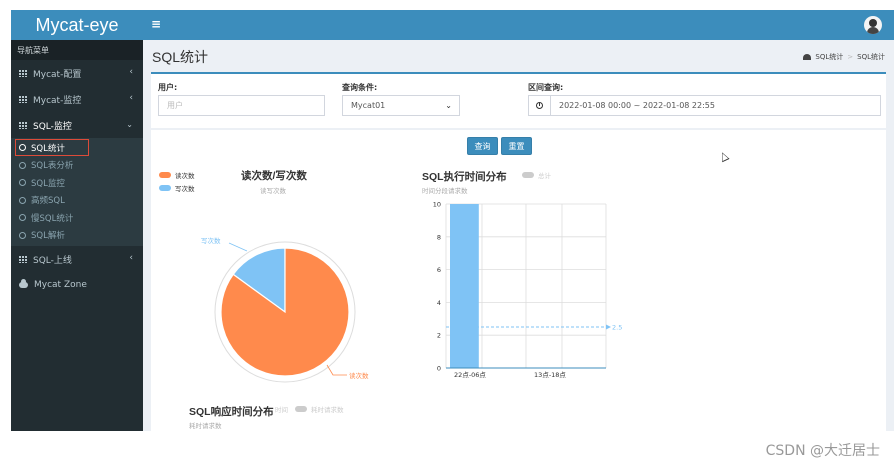 The height and width of the screenshot is (469, 894). What do you see at coordinates (23, 283) in the screenshot?
I see `cloud-icon` at bounding box center [23, 283].